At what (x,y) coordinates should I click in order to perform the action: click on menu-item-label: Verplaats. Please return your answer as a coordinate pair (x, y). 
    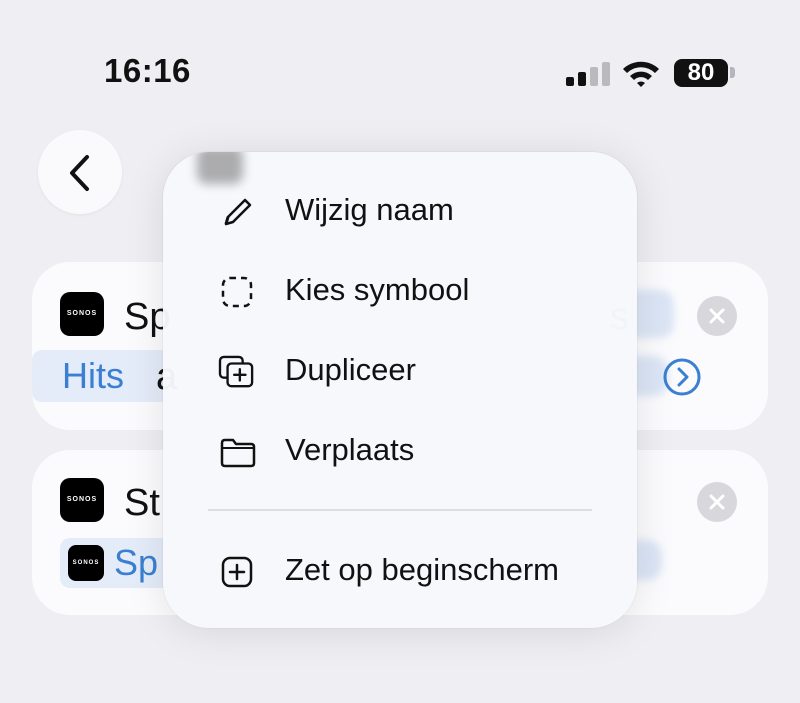
    Looking at the image, I should click on (350, 449).